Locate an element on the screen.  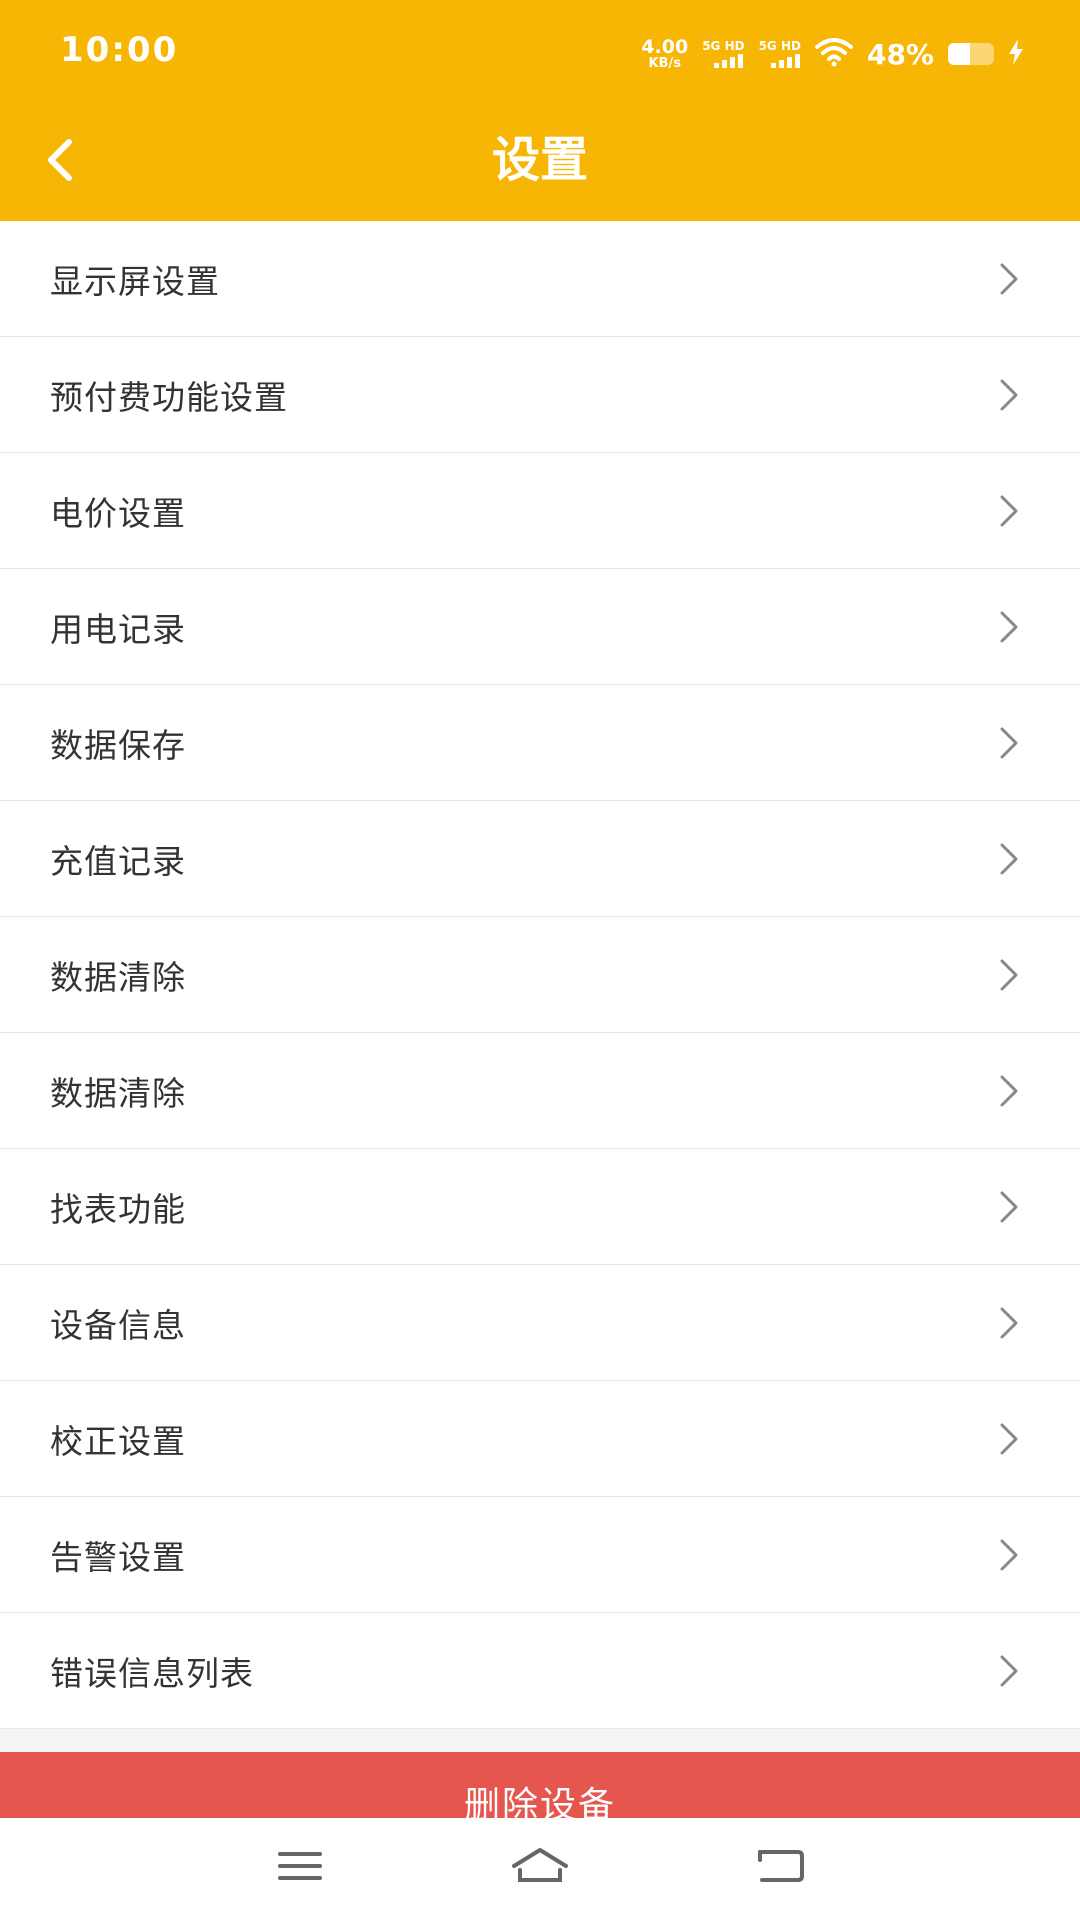
menu-item-label: 错误信息列表 is located at coordinates (152, 1673).